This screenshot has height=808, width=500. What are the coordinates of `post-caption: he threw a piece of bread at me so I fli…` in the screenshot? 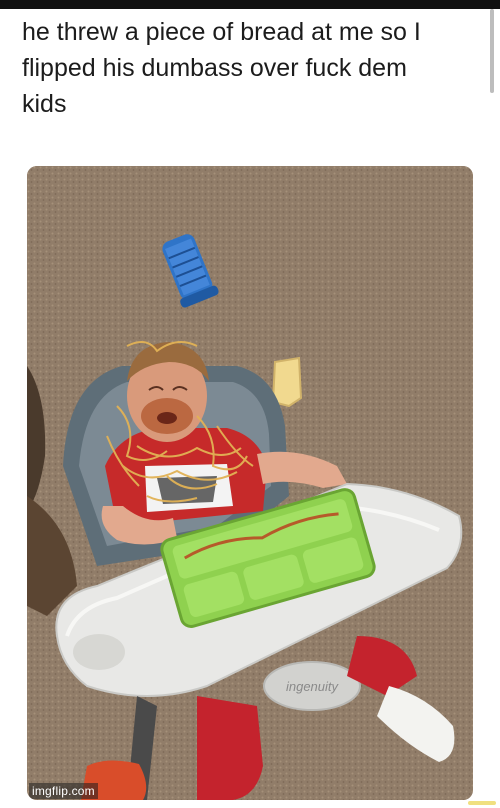 It's located at (221, 68).